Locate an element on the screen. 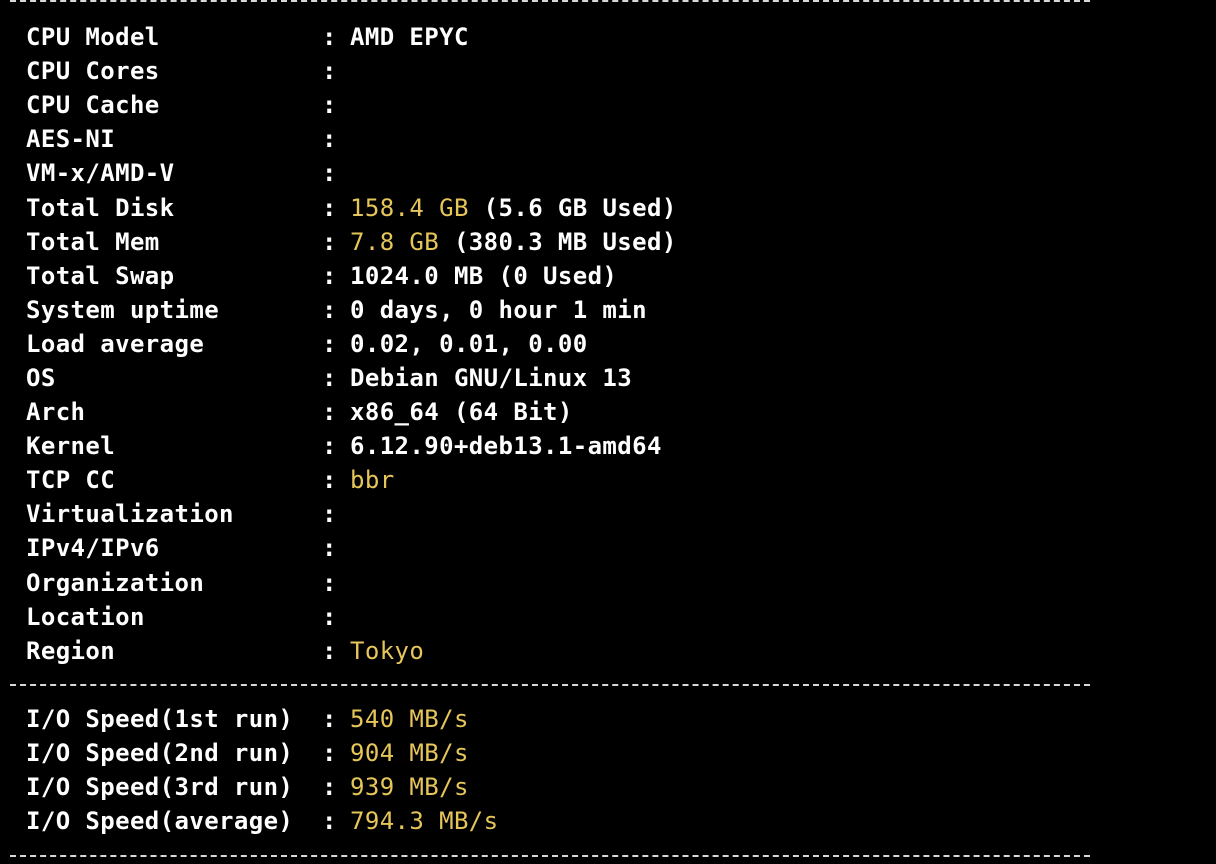 The height and width of the screenshot is (864, 1216). sysinfo-label: Load average is located at coordinates (115, 343).